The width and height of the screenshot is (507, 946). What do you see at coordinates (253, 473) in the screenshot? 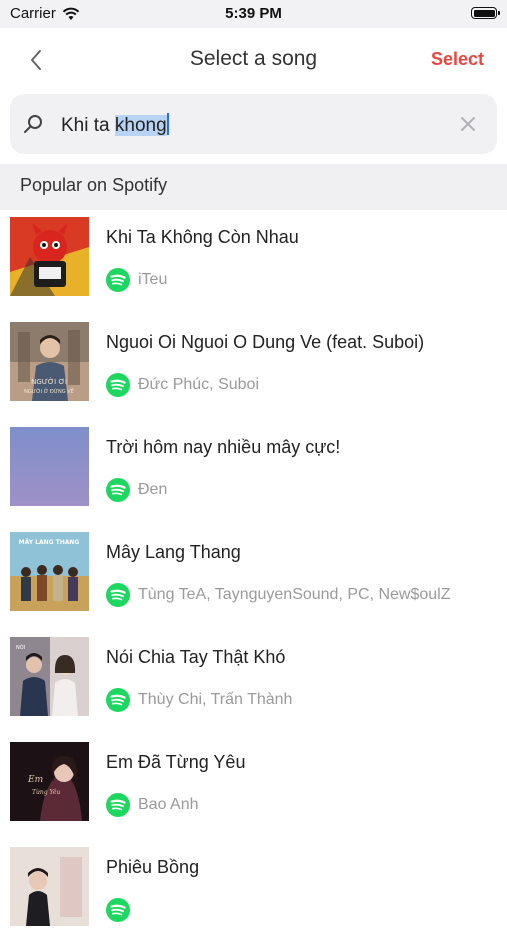
I see `song-row: Trời hôm nay nhiều mây cực! Đen` at bounding box center [253, 473].